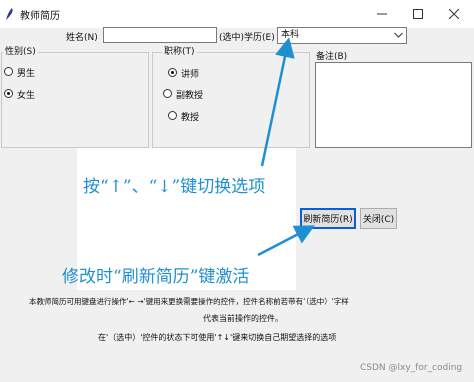 The image size is (474, 382). I want to click on footnote-line-2: 代表当前操作的控件。, so click(243, 318).